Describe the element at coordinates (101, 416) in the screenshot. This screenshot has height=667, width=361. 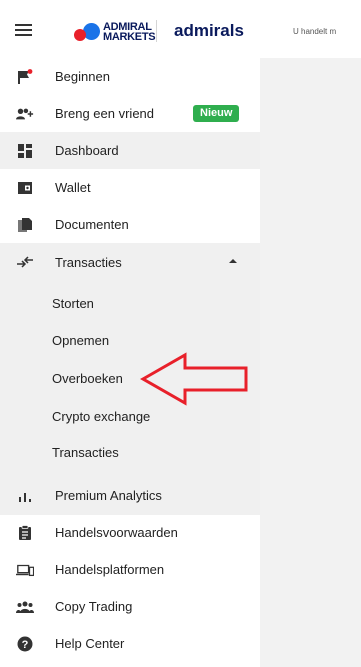
I see `submenu-item-label: Crypto exchange` at that location.